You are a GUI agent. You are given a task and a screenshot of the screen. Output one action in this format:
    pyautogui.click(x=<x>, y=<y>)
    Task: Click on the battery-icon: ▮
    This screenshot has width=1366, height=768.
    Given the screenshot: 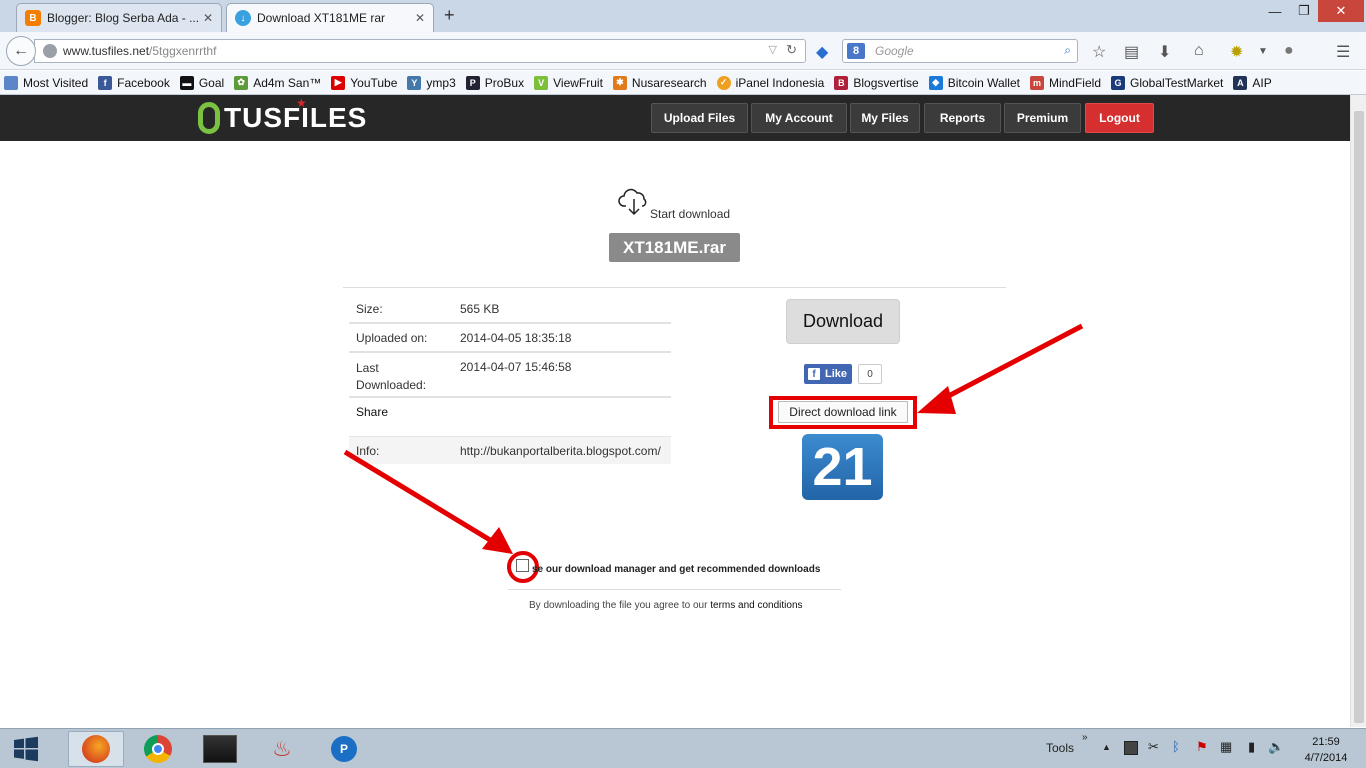 What is the action you would take?
    pyautogui.click(x=1251, y=747)
    